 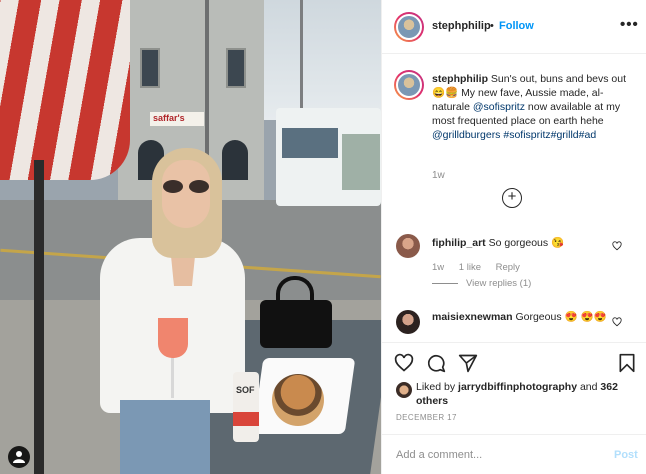 I want to click on share-icon, so click(x=468, y=363).